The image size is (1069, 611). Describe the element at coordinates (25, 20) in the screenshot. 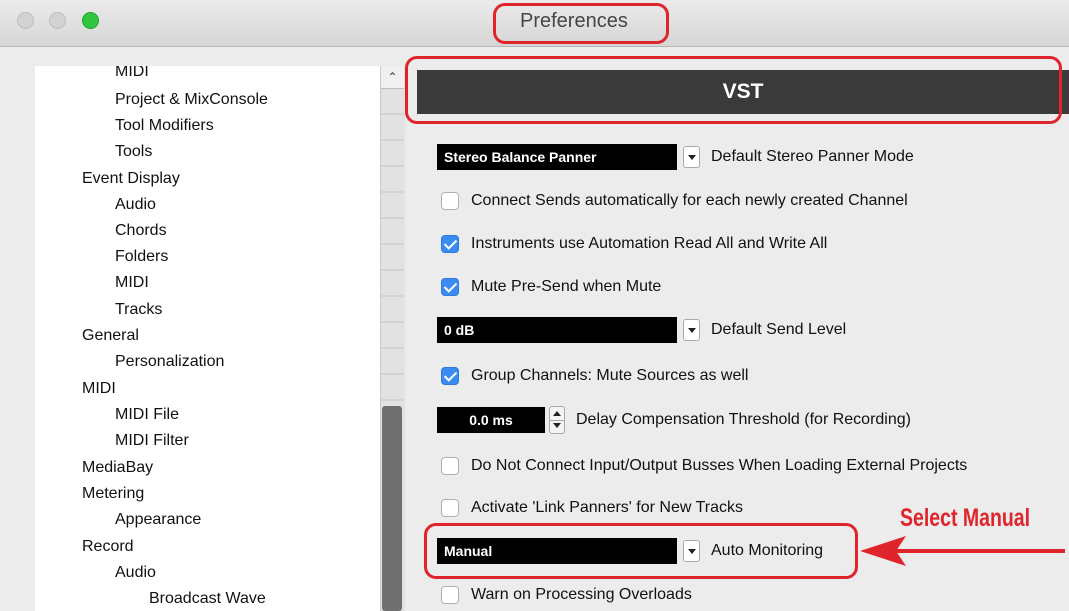

I see `close-window-button` at that location.